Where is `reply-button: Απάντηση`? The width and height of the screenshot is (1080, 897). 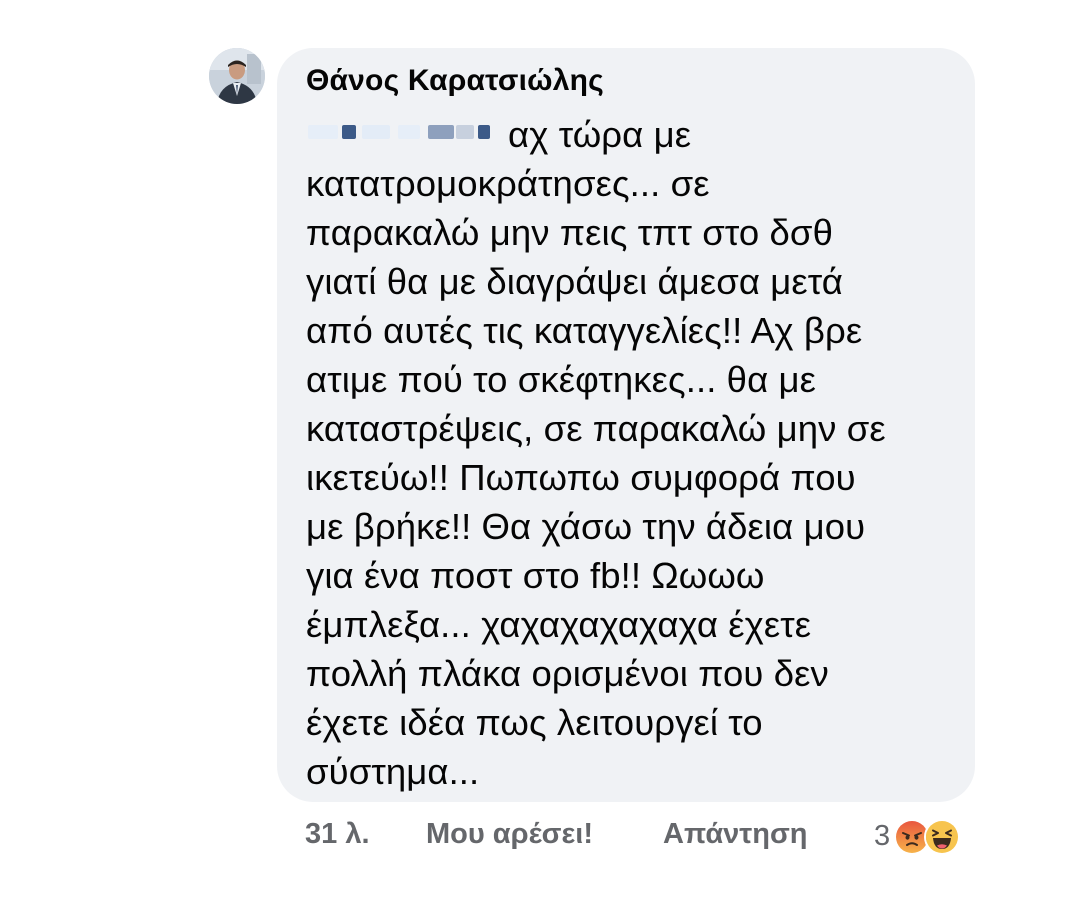
reply-button: Απάντηση is located at coordinates (735, 834).